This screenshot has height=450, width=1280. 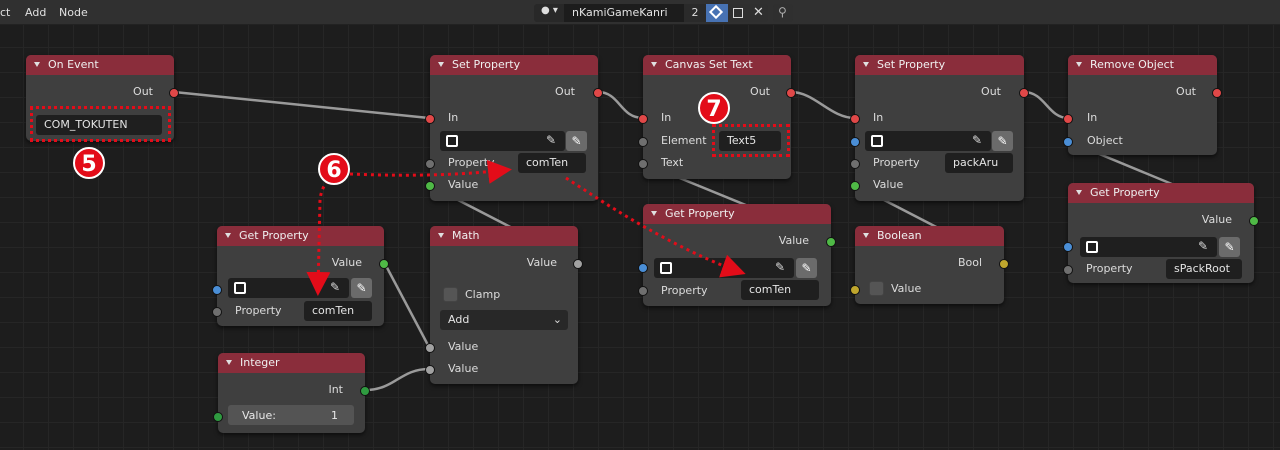 I want to click on callout-6: 6, so click(x=334, y=169).